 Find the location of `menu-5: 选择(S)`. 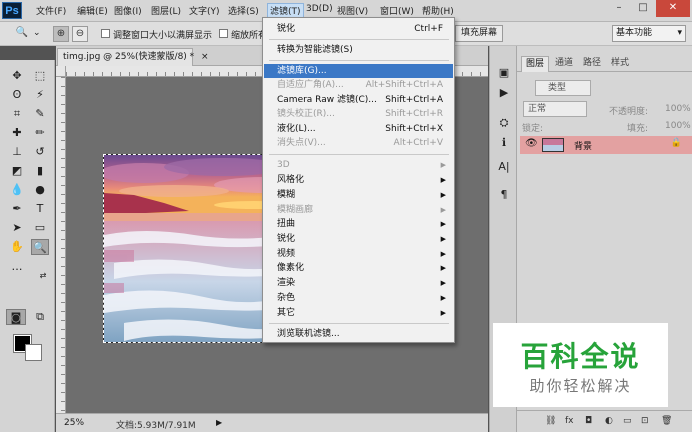

menu-5: 选择(S) is located at coordinates (243, 10).